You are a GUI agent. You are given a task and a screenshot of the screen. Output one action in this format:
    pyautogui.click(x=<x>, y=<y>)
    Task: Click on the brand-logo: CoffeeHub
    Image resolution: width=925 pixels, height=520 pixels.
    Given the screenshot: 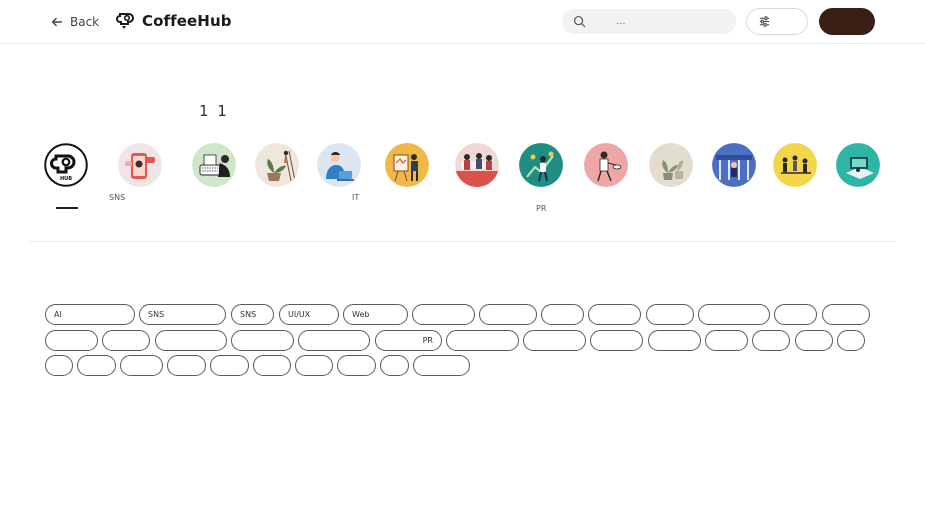 What is the action you would take?
    pyautogui.click(x=174, y=21)
    